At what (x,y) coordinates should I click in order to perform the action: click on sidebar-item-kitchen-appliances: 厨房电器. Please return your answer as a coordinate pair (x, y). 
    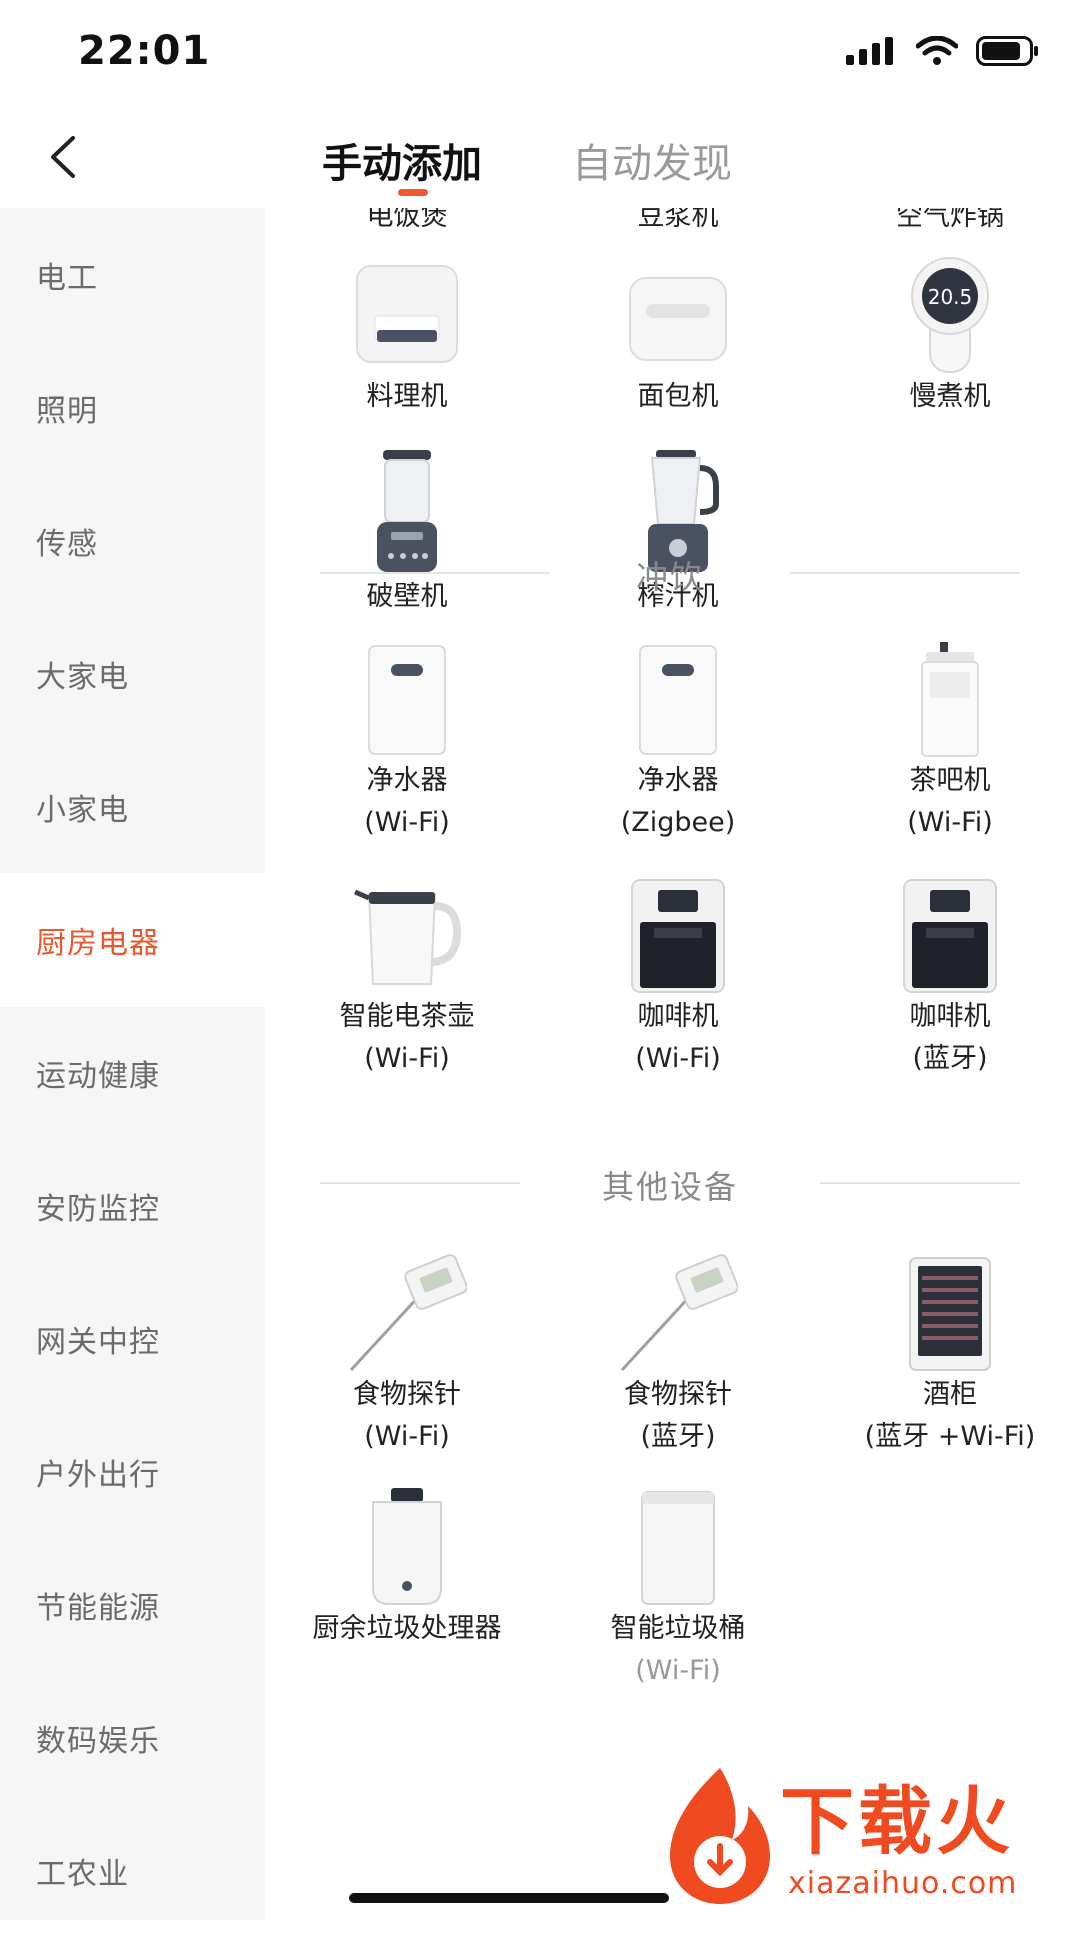
    Looking at the image, I should click on (132, 939).